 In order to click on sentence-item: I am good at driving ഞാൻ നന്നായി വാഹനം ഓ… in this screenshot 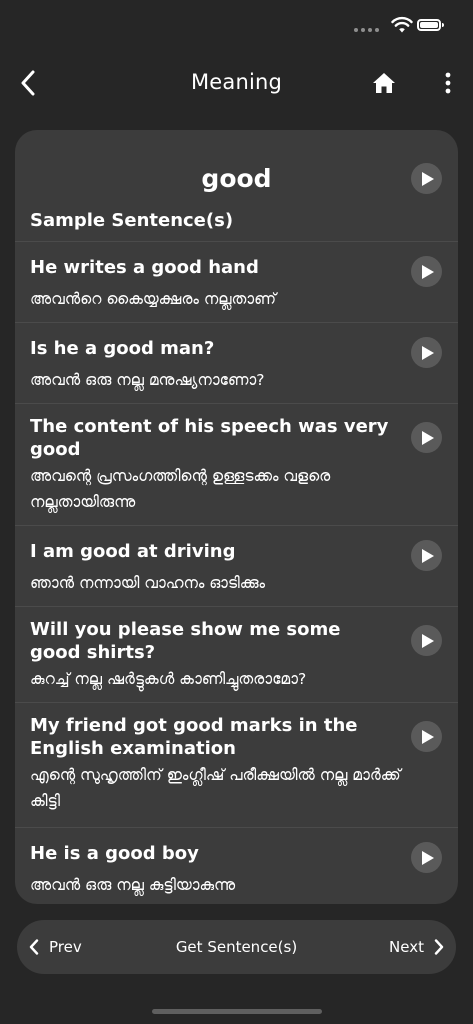, I will do `click(236, 565)`.